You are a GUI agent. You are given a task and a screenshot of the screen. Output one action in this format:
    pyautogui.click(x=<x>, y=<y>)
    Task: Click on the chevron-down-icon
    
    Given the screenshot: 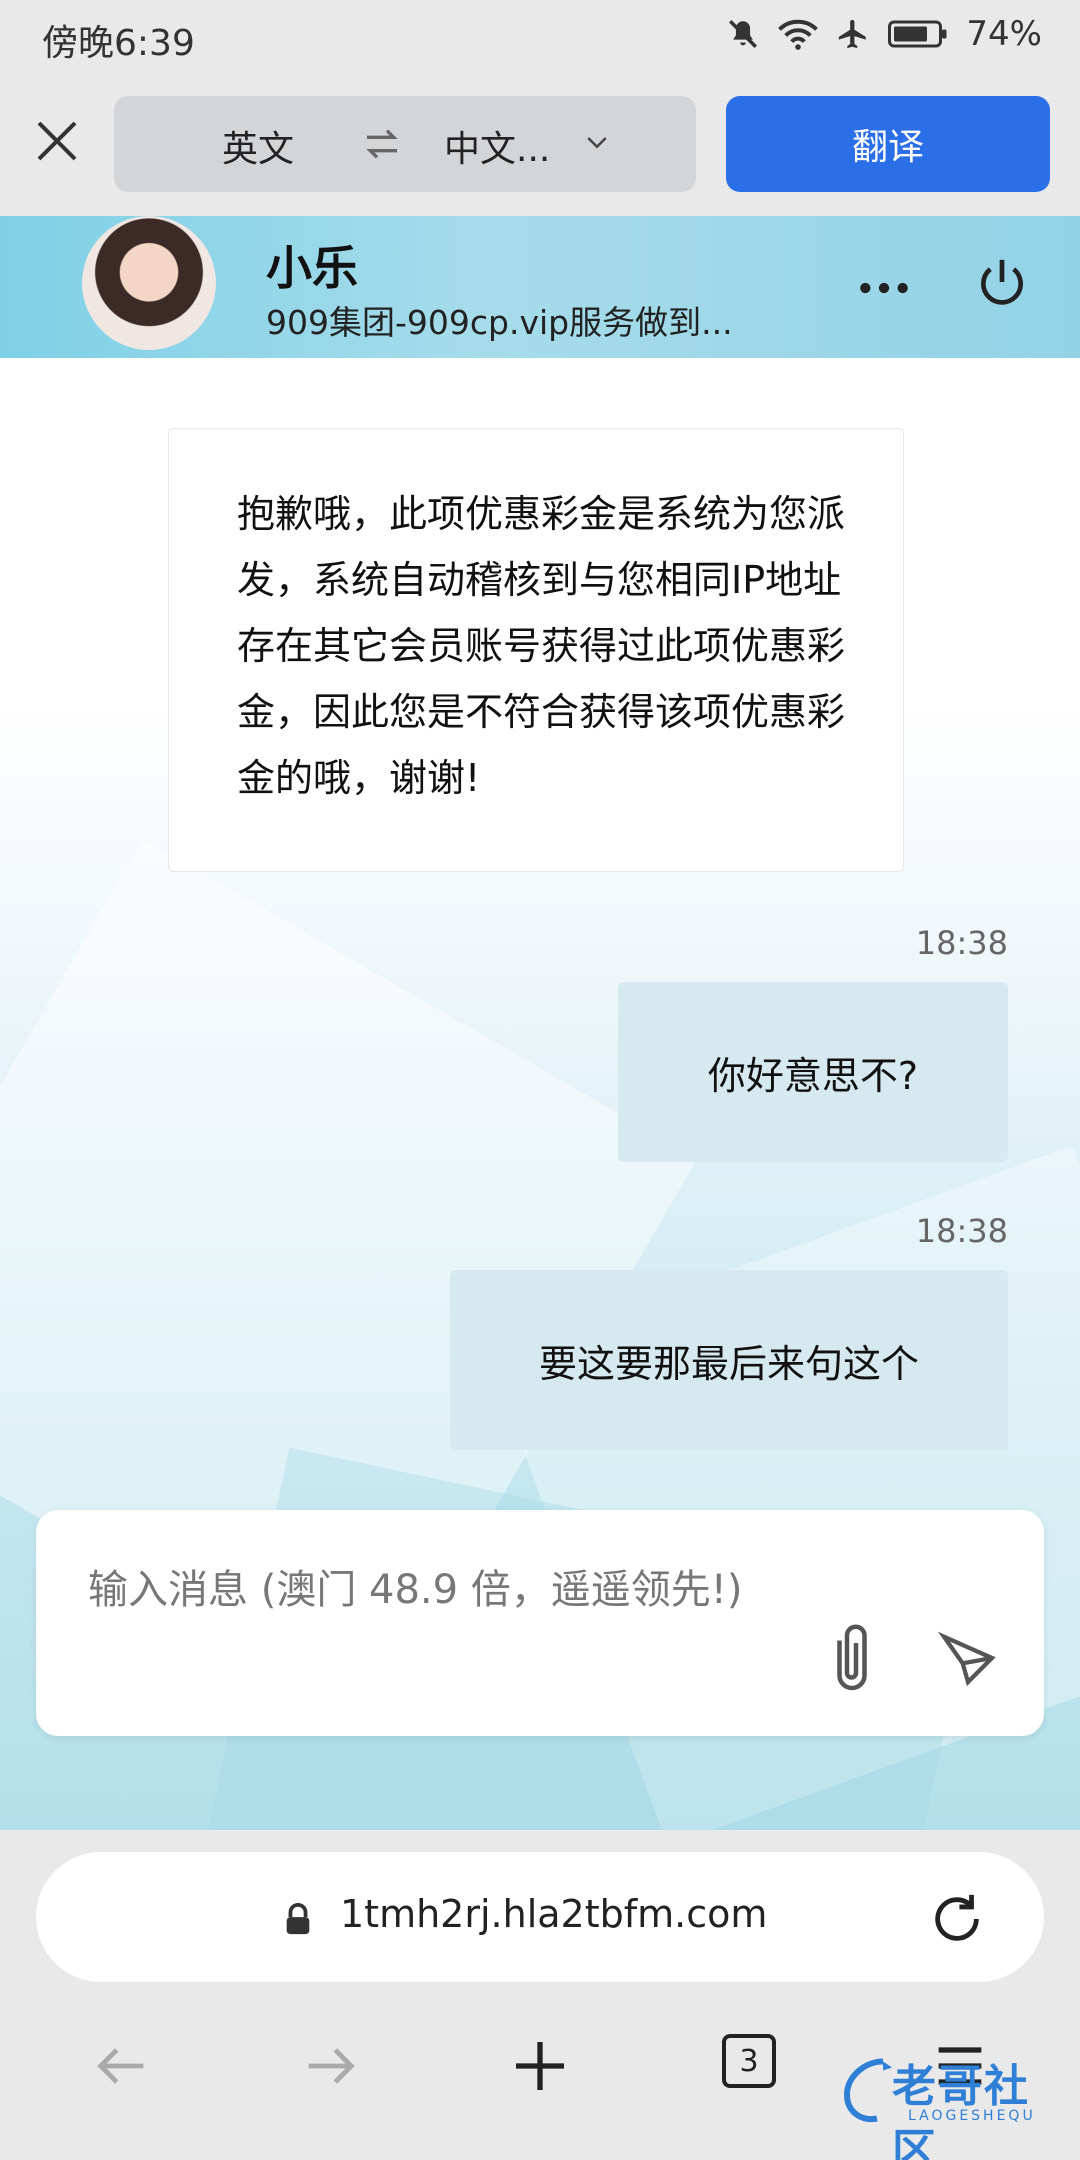 What is the action you would take?
    pyautogui.click(x=597, y=143)
    